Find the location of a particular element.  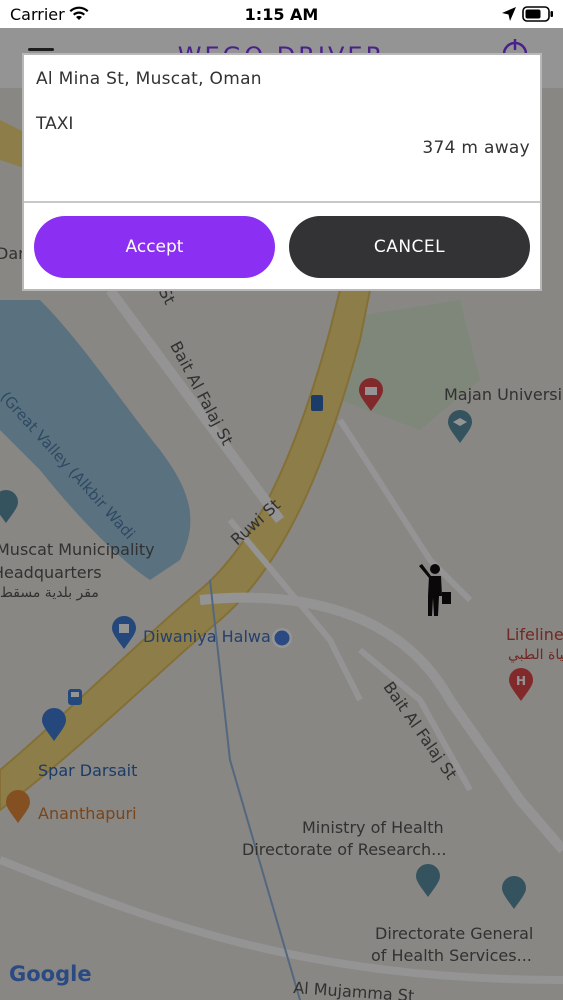

pickup-distance: 374 m away is located at coordinates (476, 148).